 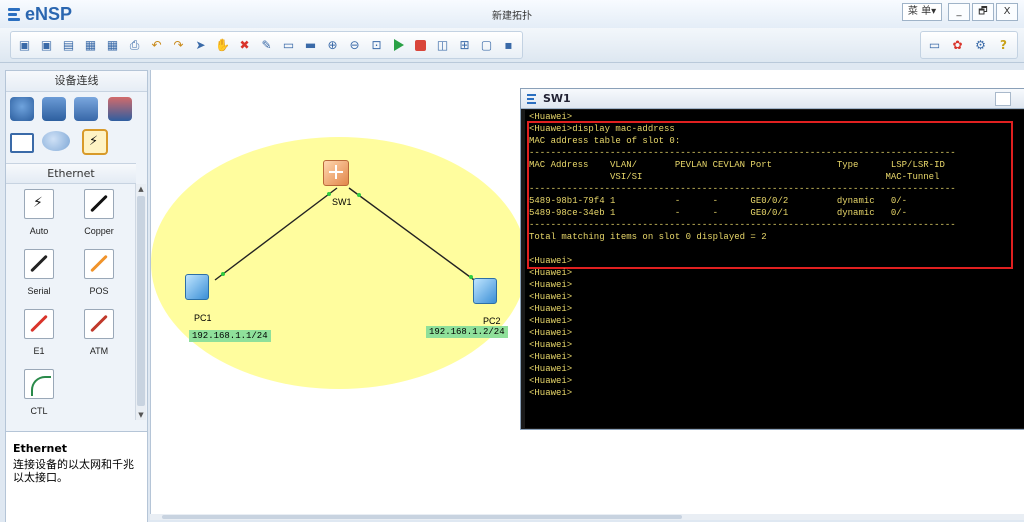 What do you see at coordinates (922, 12) in the screenshot?
I see `menu-button: 菜 单▾` at bounding box center [922, 12].